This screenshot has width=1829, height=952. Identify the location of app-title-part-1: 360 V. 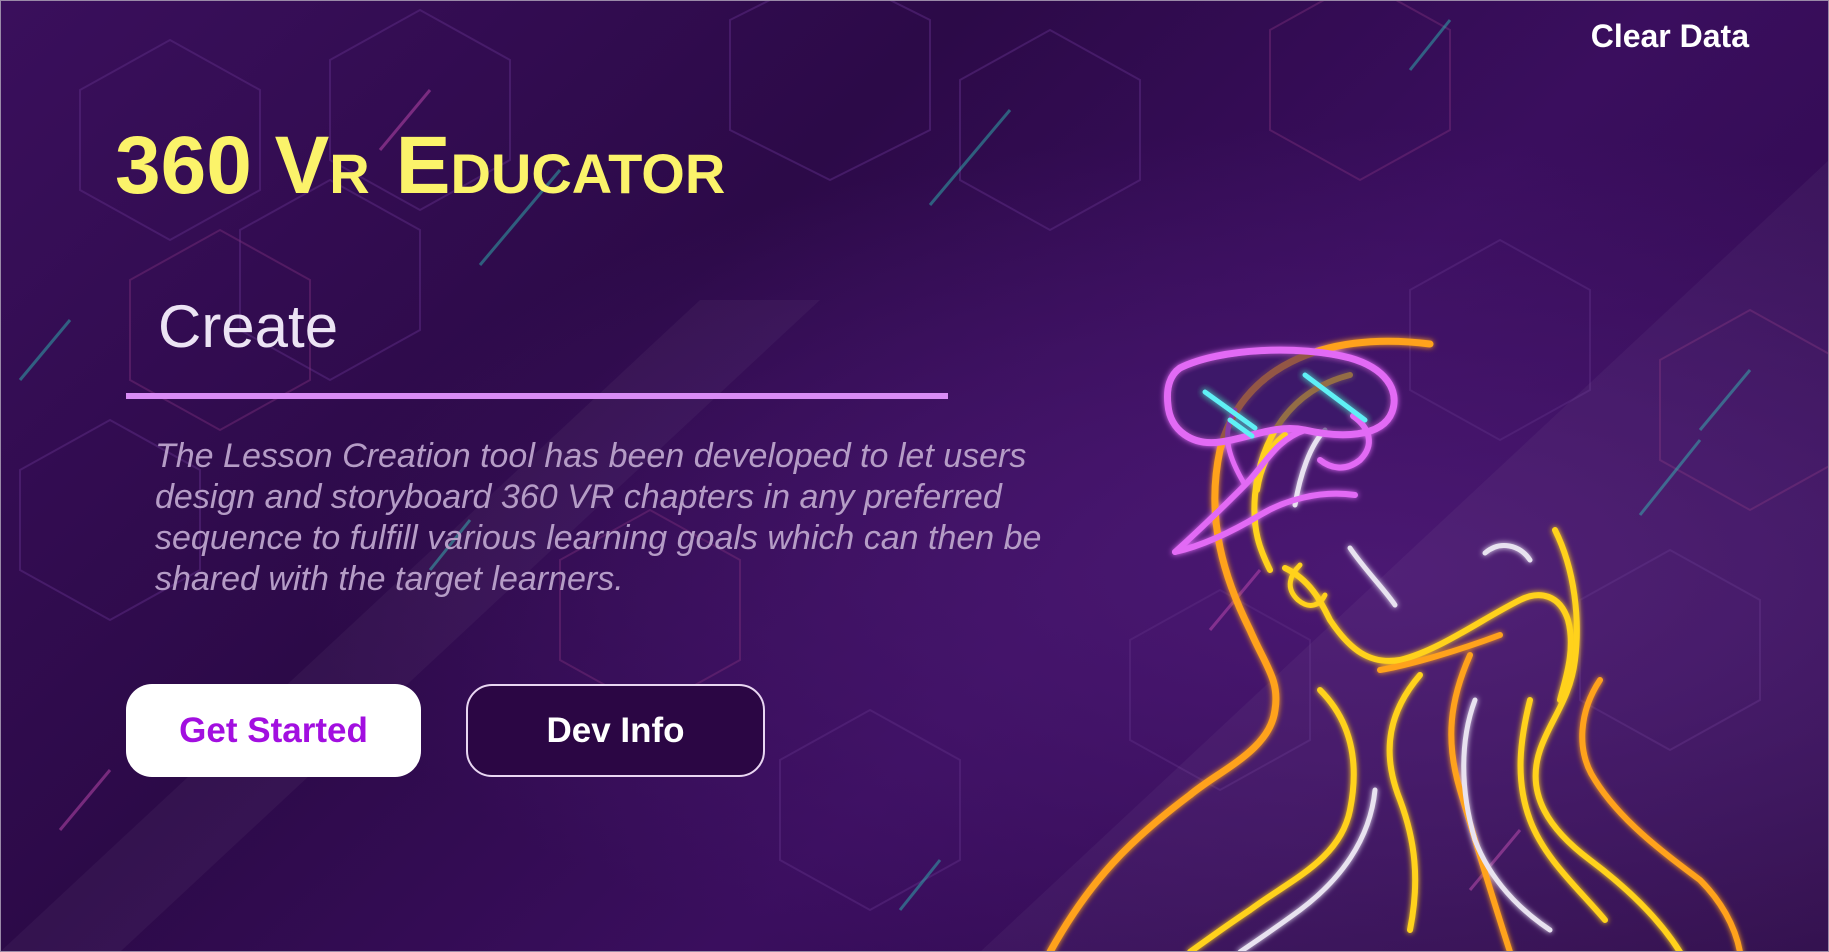
(222, 165).